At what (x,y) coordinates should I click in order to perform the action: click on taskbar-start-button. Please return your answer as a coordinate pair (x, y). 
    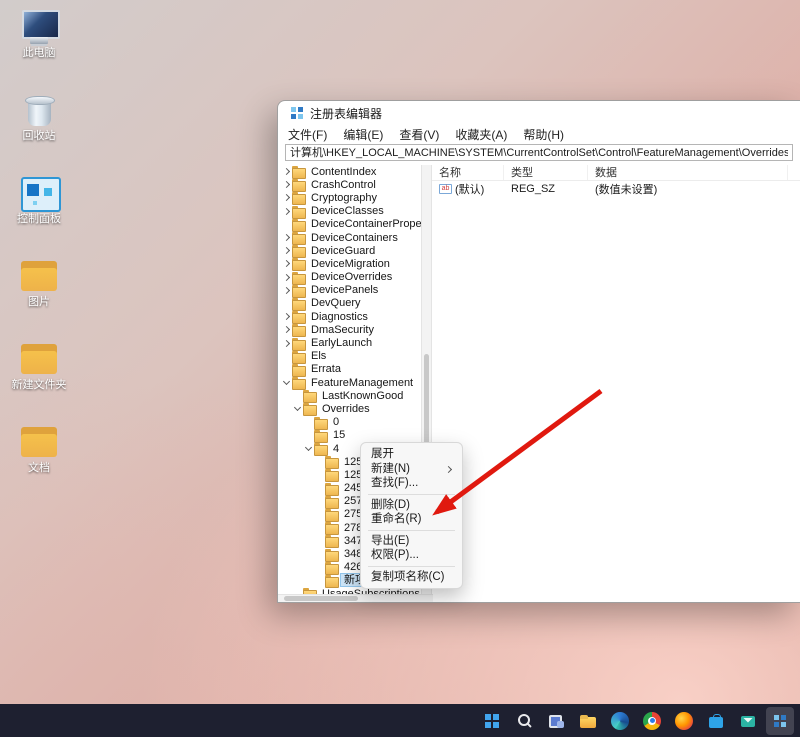
    Looking at the image, I should click on (492, 721).